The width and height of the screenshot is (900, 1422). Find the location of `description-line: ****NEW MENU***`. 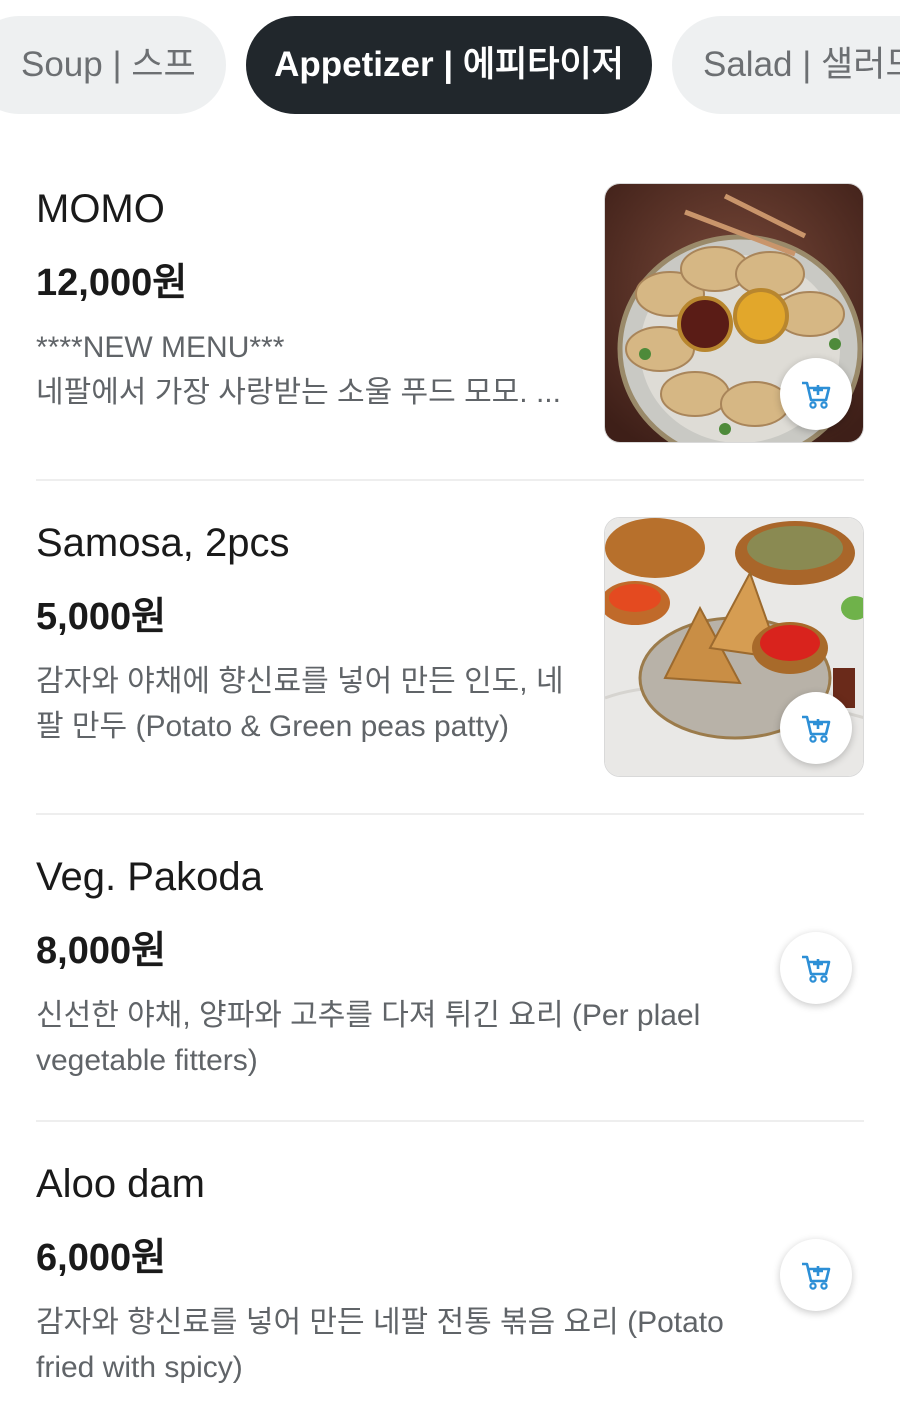

description-line: ****NEW MENU*** is located at coordinates (160, 347).